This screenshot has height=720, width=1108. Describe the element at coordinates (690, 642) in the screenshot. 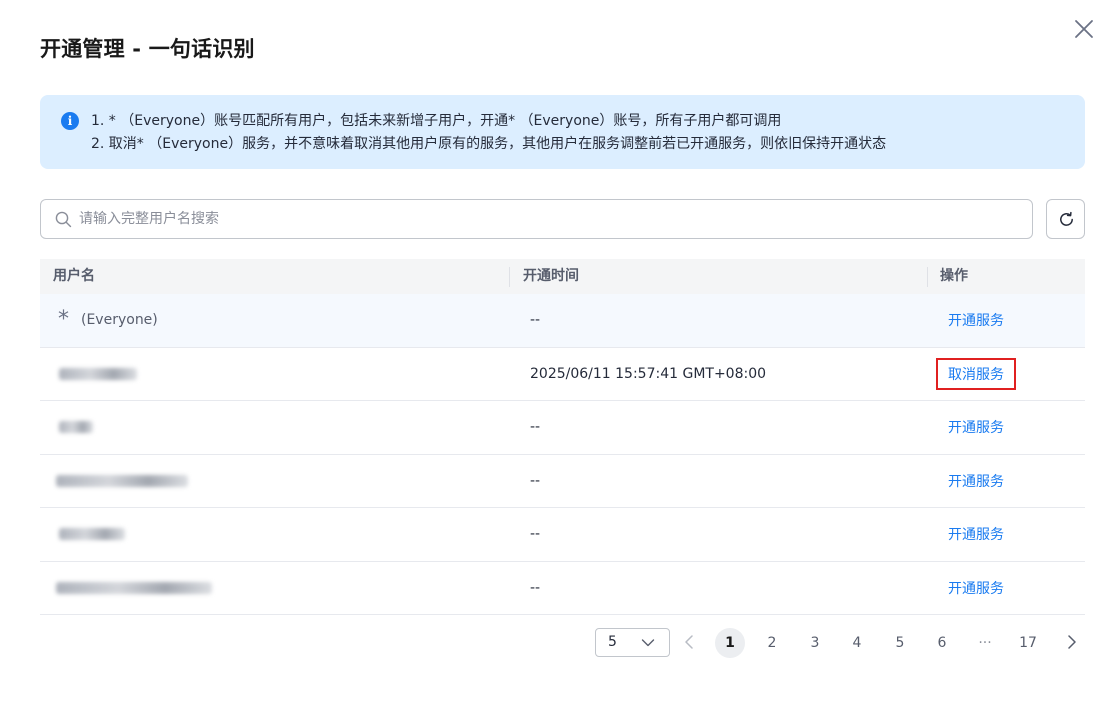

I see `prev-page-icon` at that location.